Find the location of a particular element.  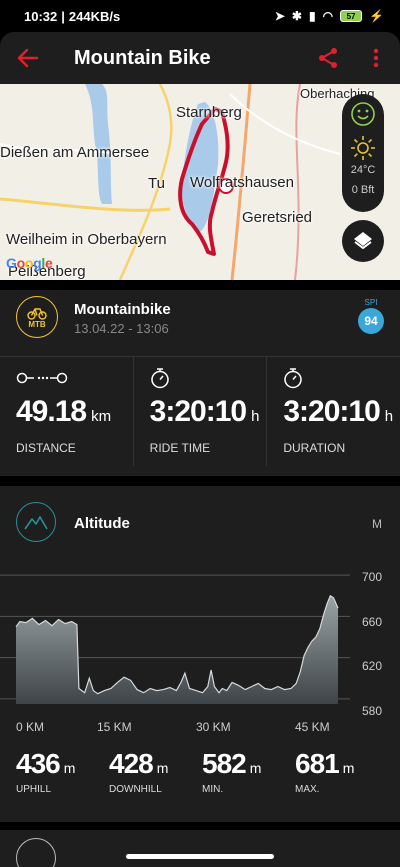

activity-date: 13.04.22 - 13:06 is located at coordinates (121, 328).